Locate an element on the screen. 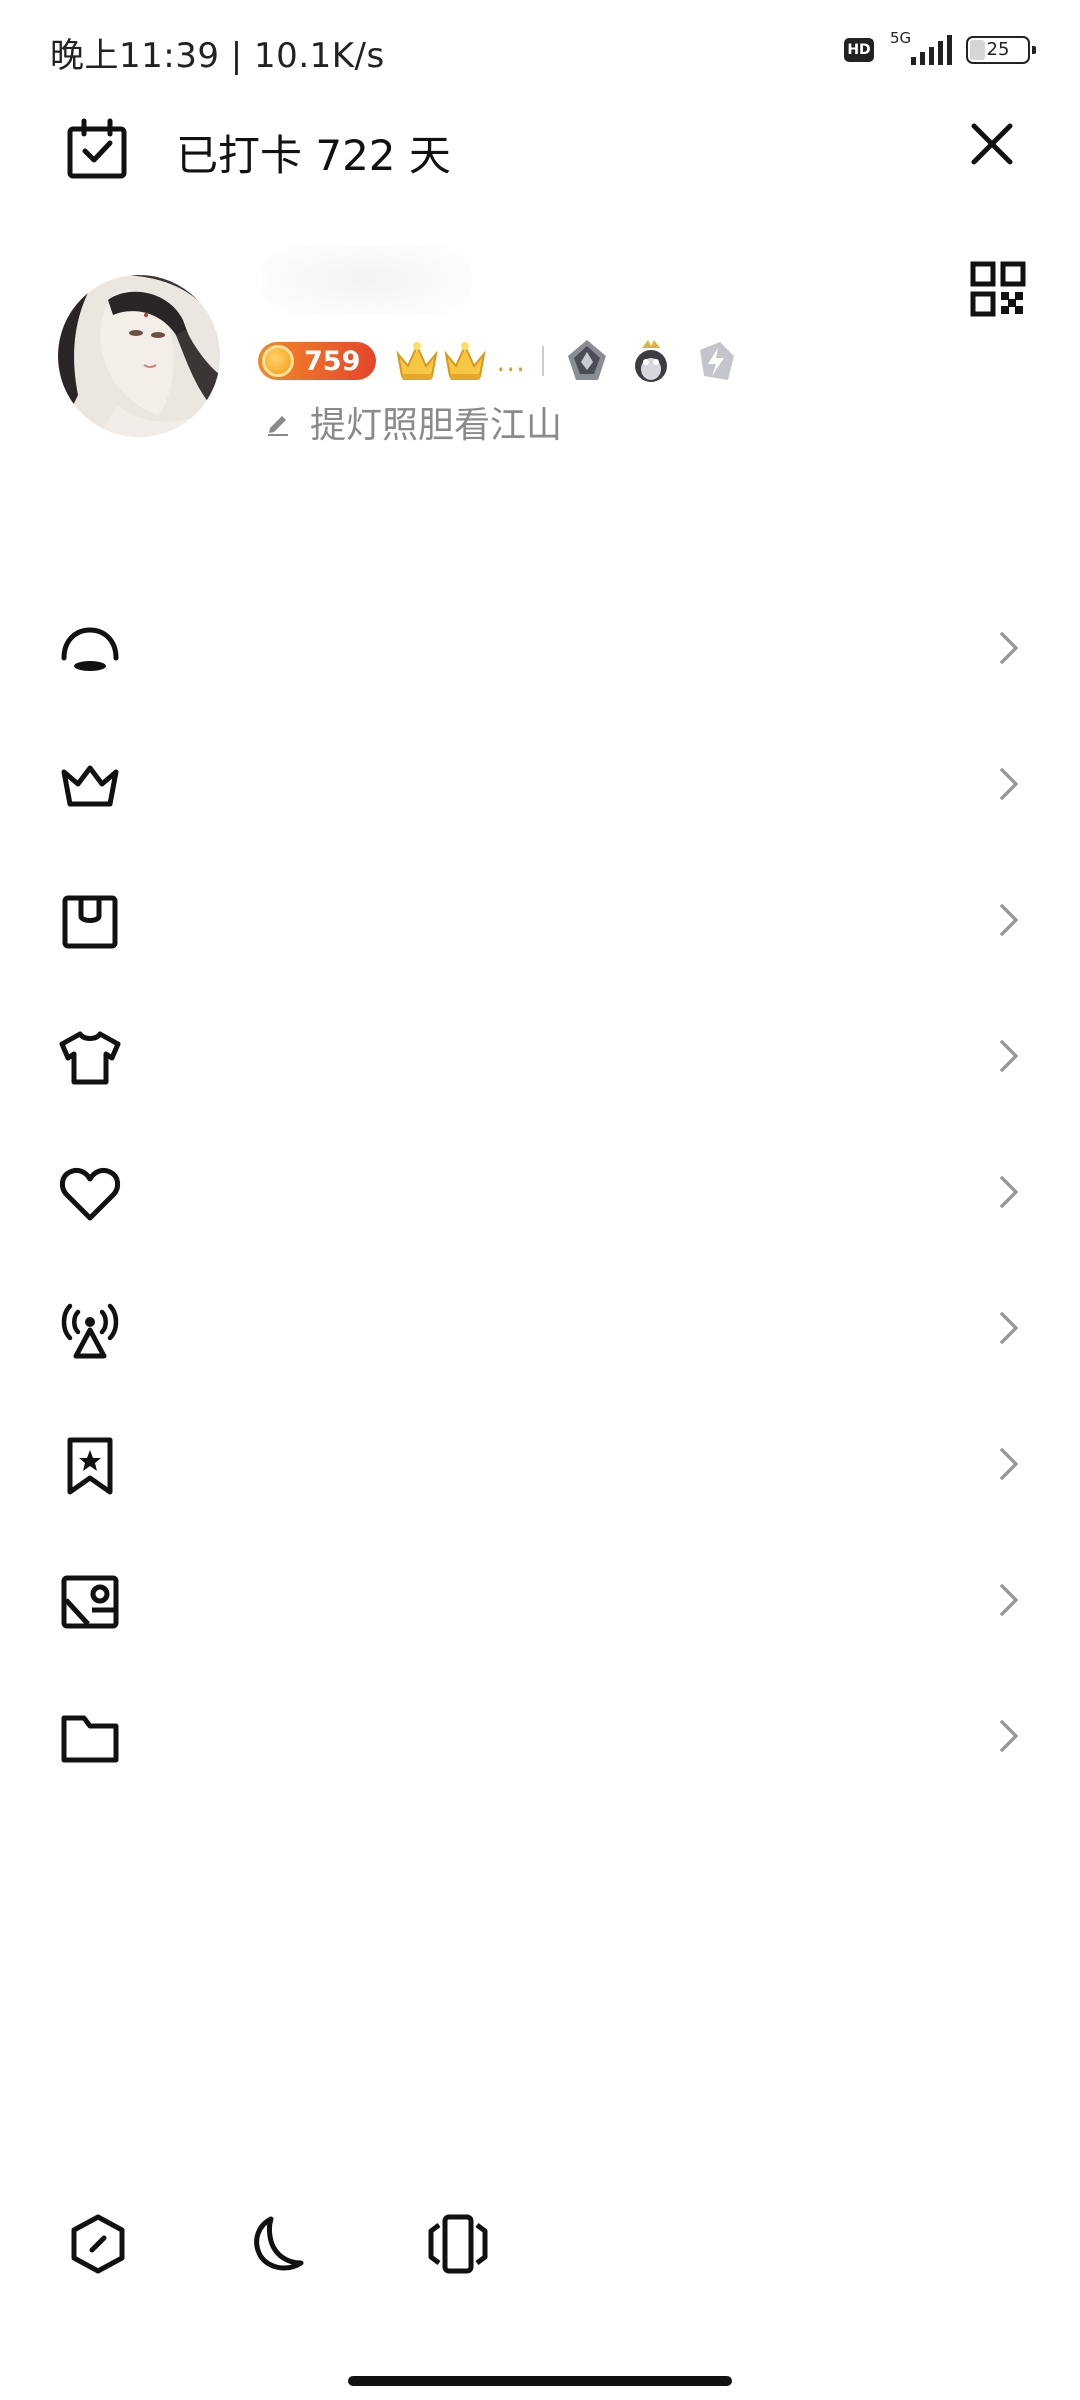  home-indicator is located at coordinates (540, 2381).